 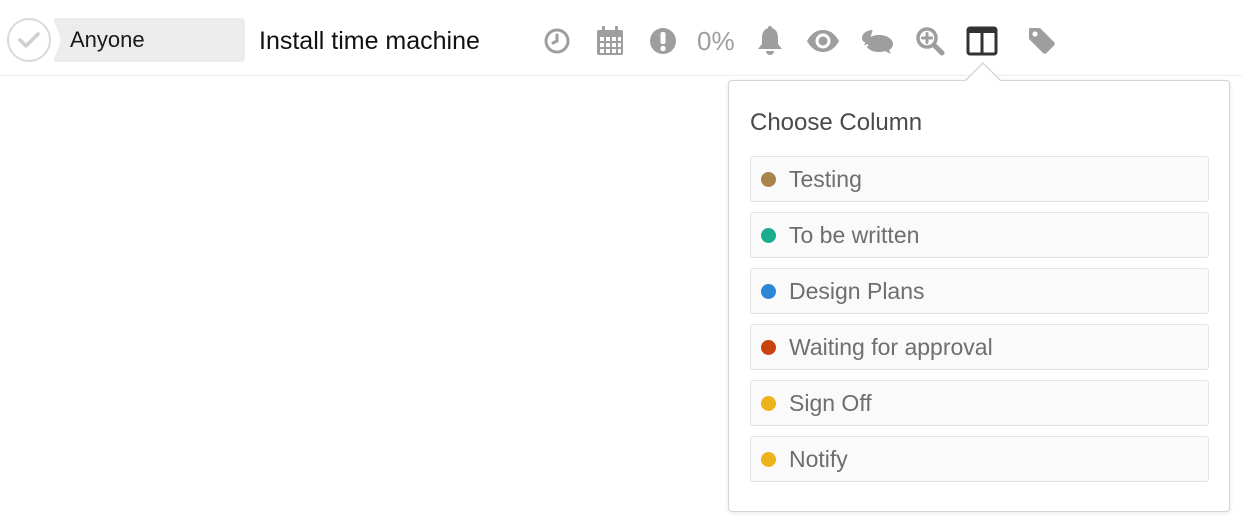 What do you see at coordinates (891, 346) in the screenshot?
I see `column-label: Waiting for approval` at bounding box center [891, 346].